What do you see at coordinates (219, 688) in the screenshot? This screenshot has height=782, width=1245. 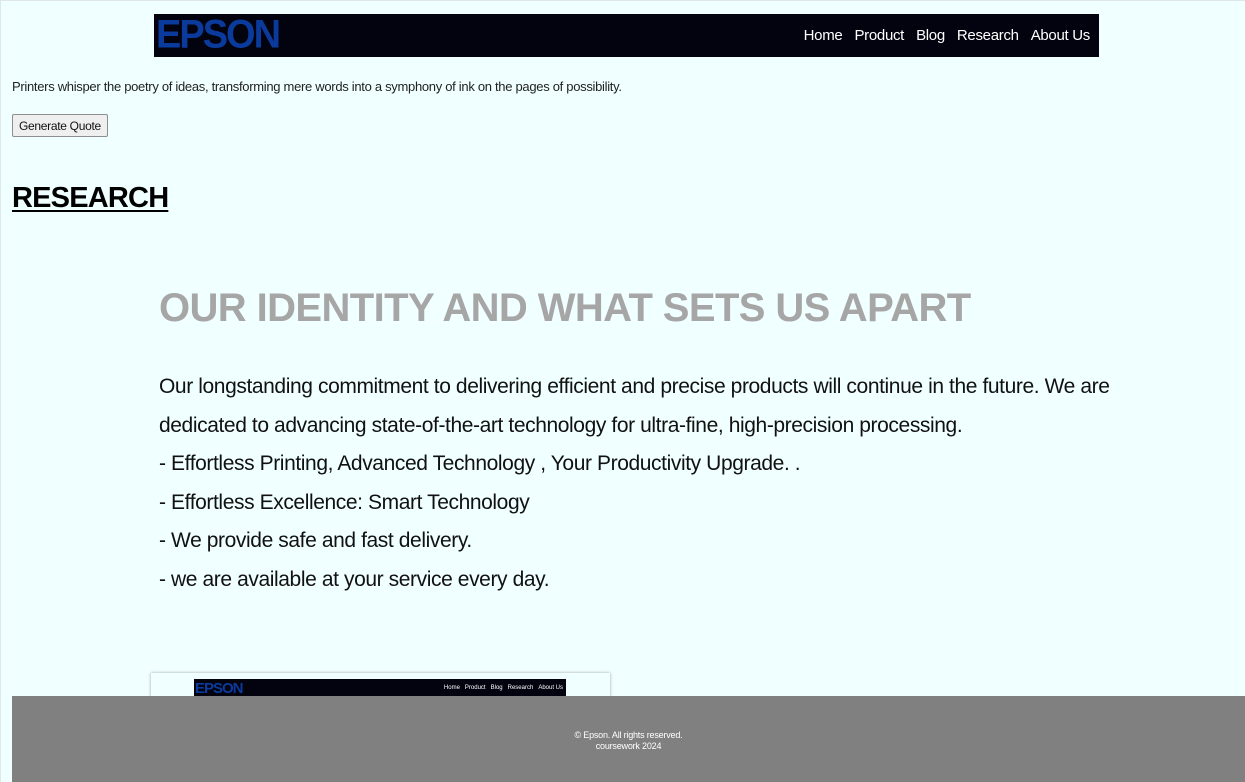 I see `preview-logo: EPSON` at bounding box center [219, 688].